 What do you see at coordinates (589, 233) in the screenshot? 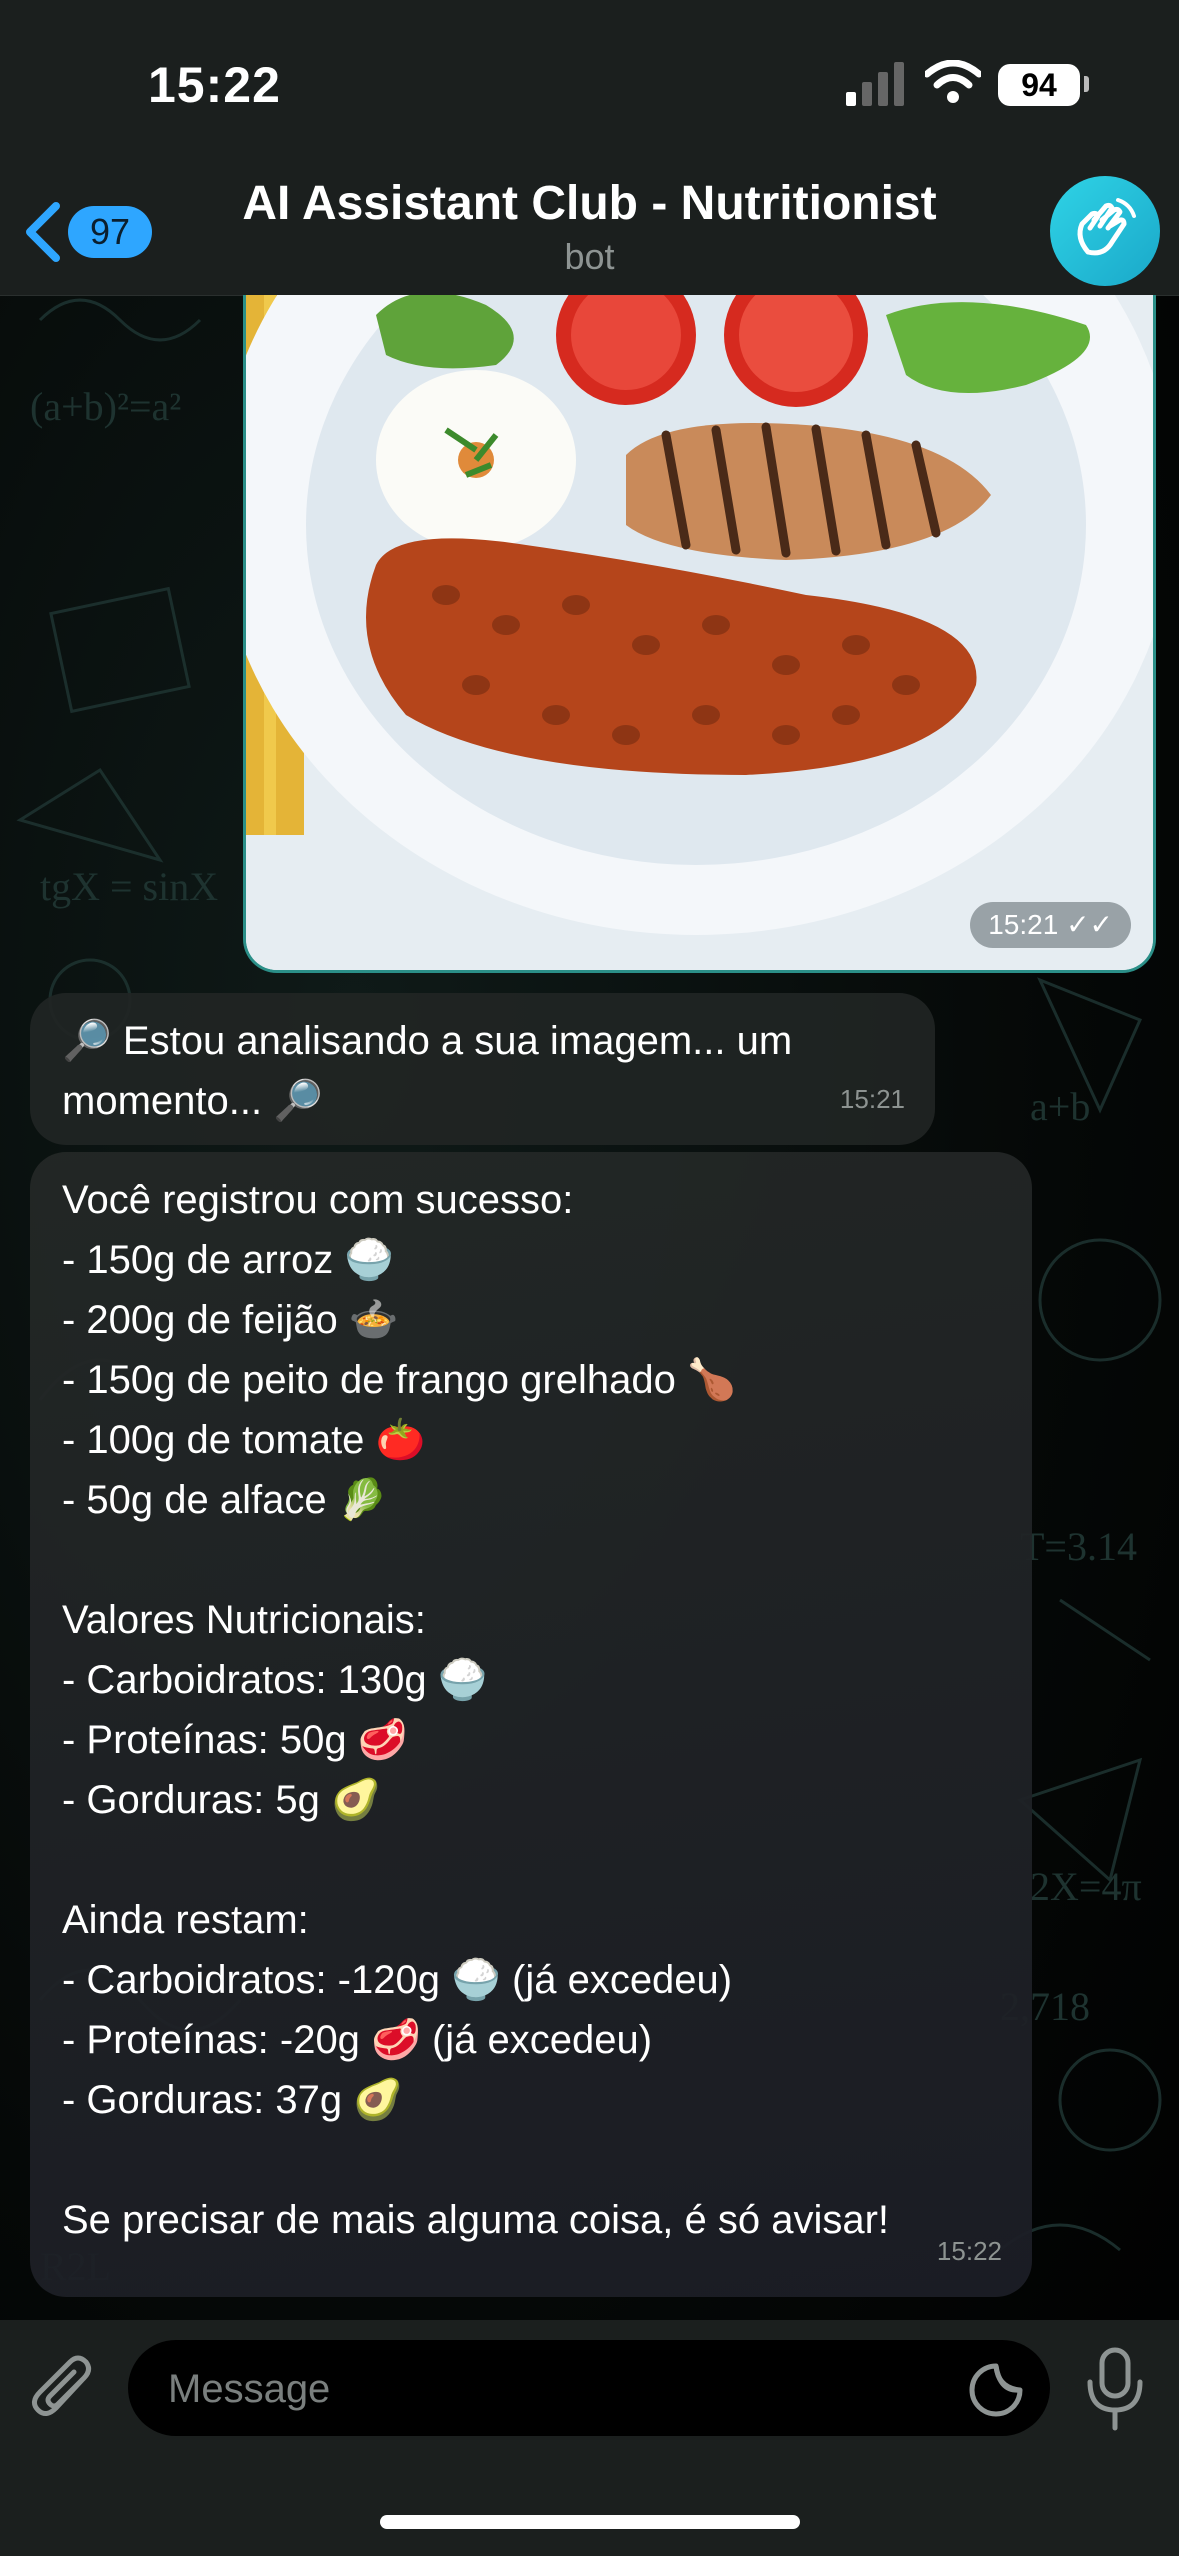
I see `chat-header: 97 AI Assistant Club - Nutritionist bot` at bounding box center [589, 233].